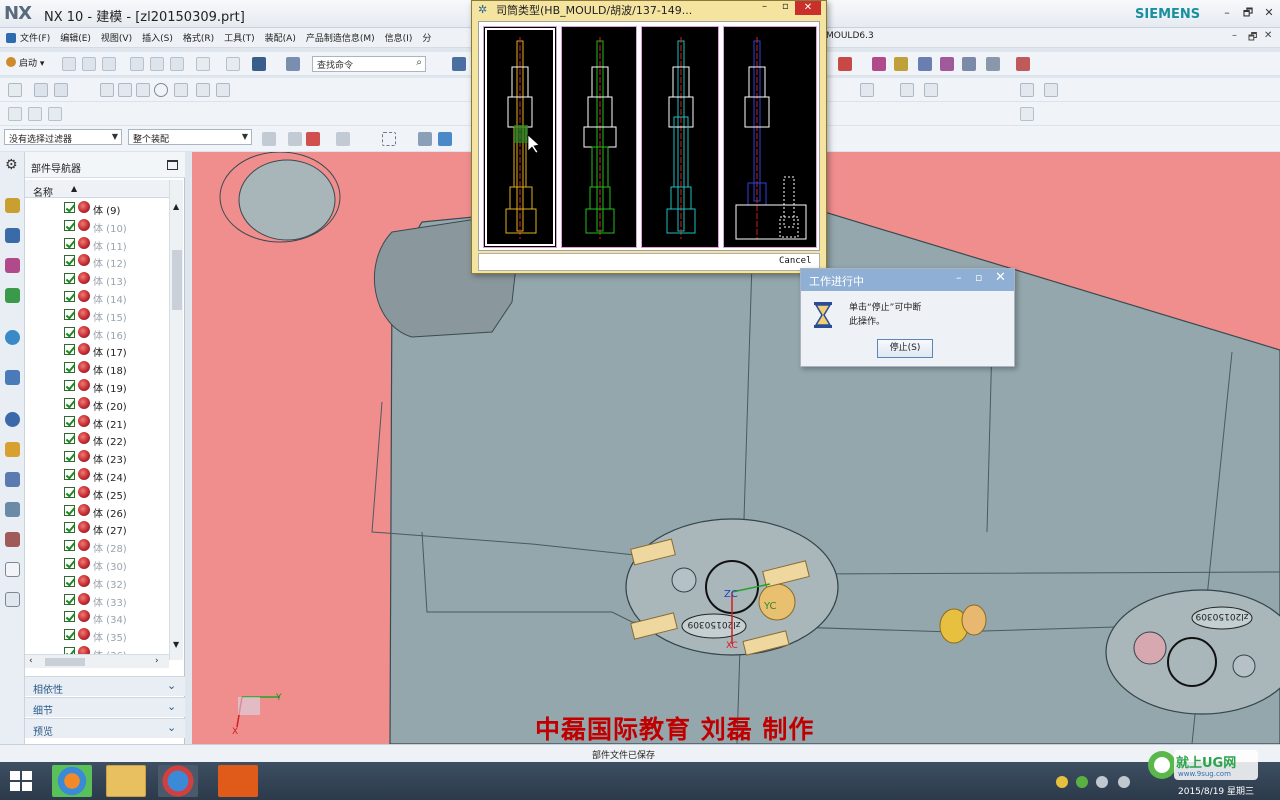 This screenshot has height=800, width=1280. I want to click on parting-icon, so click(925, 64).